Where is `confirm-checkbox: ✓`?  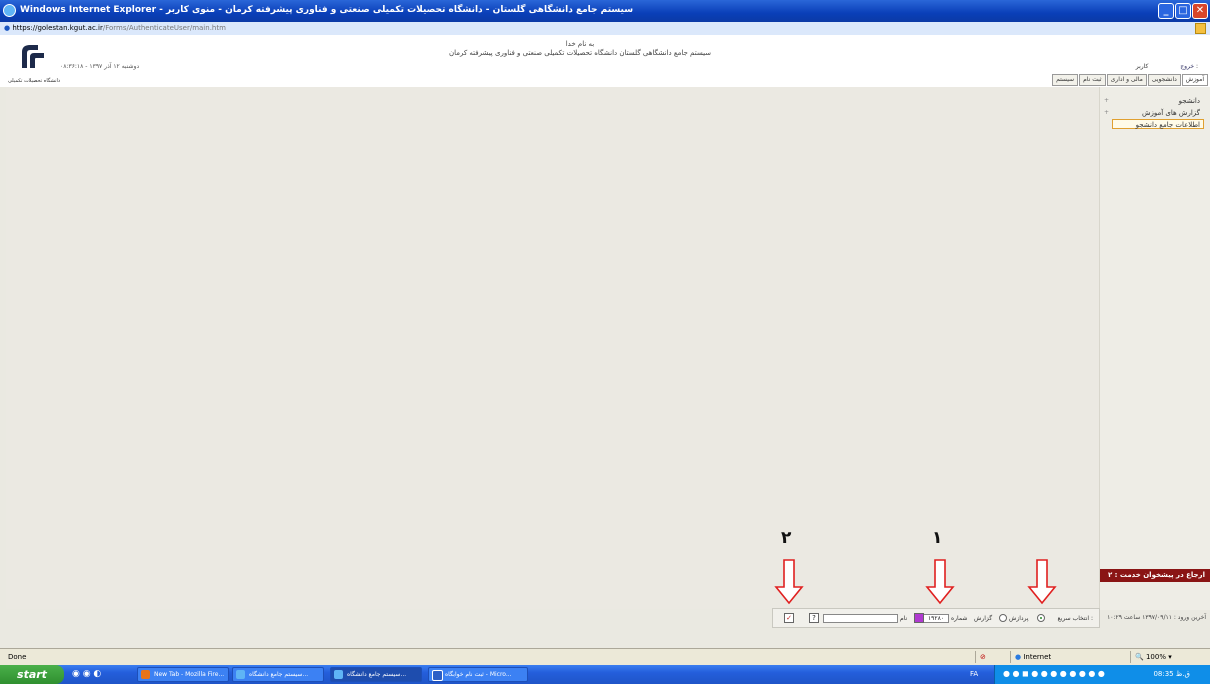 confirm-checkbox: ✓ is located at coordinates (789, 618).